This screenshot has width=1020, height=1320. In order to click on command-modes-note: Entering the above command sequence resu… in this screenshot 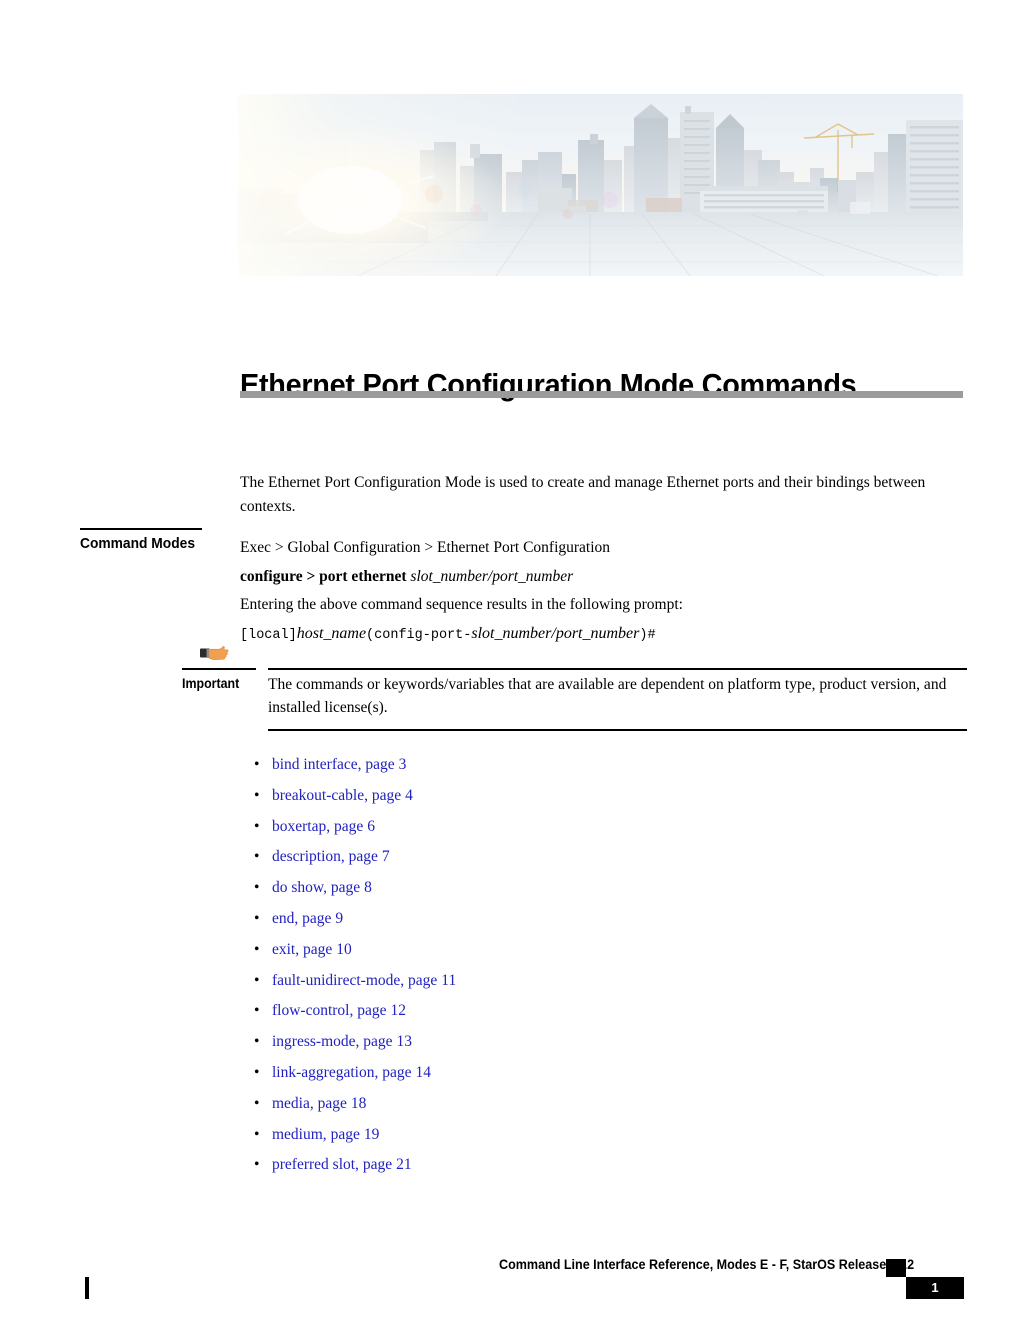, I will do `click(461, 604)`.